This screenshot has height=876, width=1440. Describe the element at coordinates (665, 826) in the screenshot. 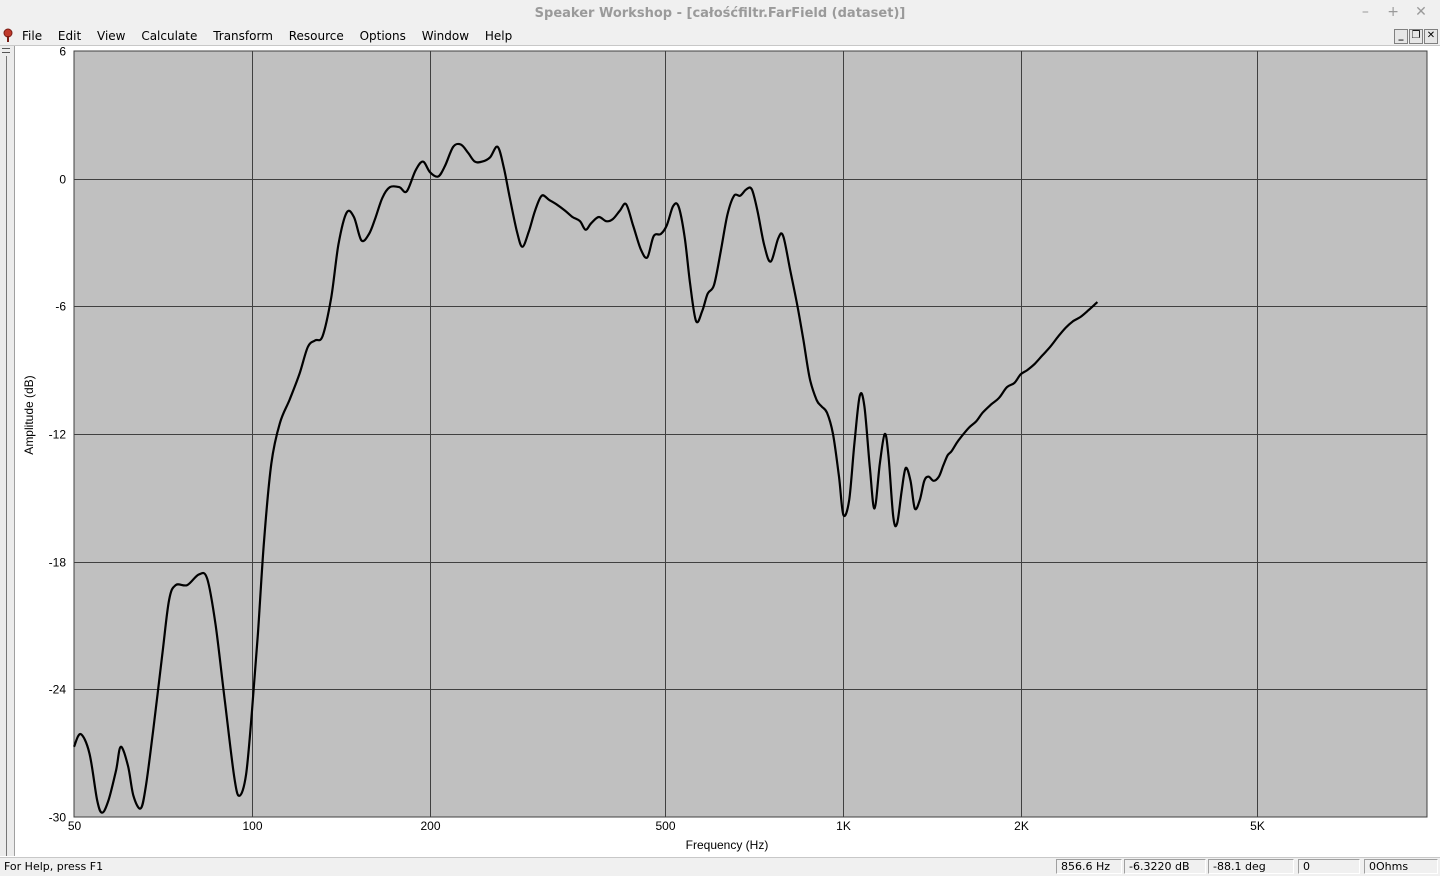

I see `x-tick-label: 500` at that location.